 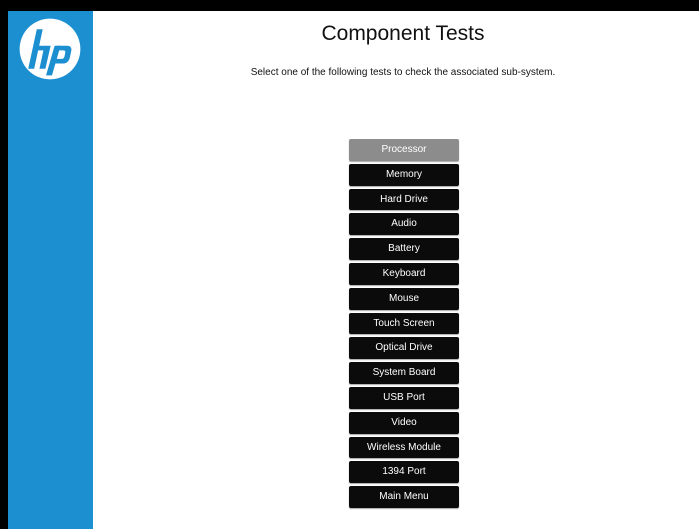 What do you see at coordinates (404, 224) in the screenshot?
I see `audio-test-button: Audio` at bounding box center [404, 224].